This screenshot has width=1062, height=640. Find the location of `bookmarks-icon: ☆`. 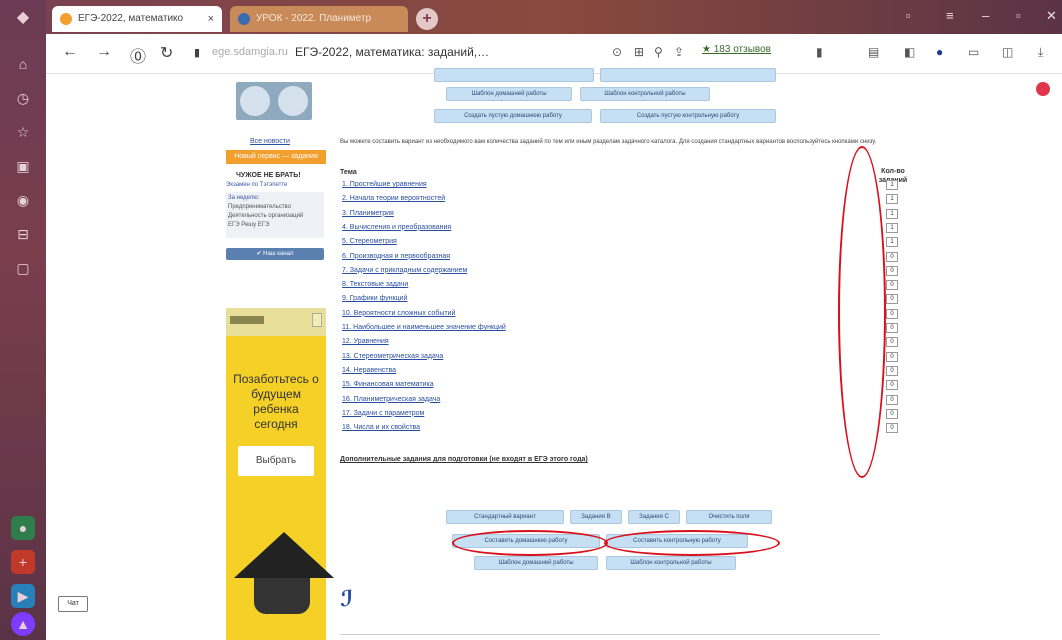

bookmarks-icon: ☆ is located at coordinates (23, 132).